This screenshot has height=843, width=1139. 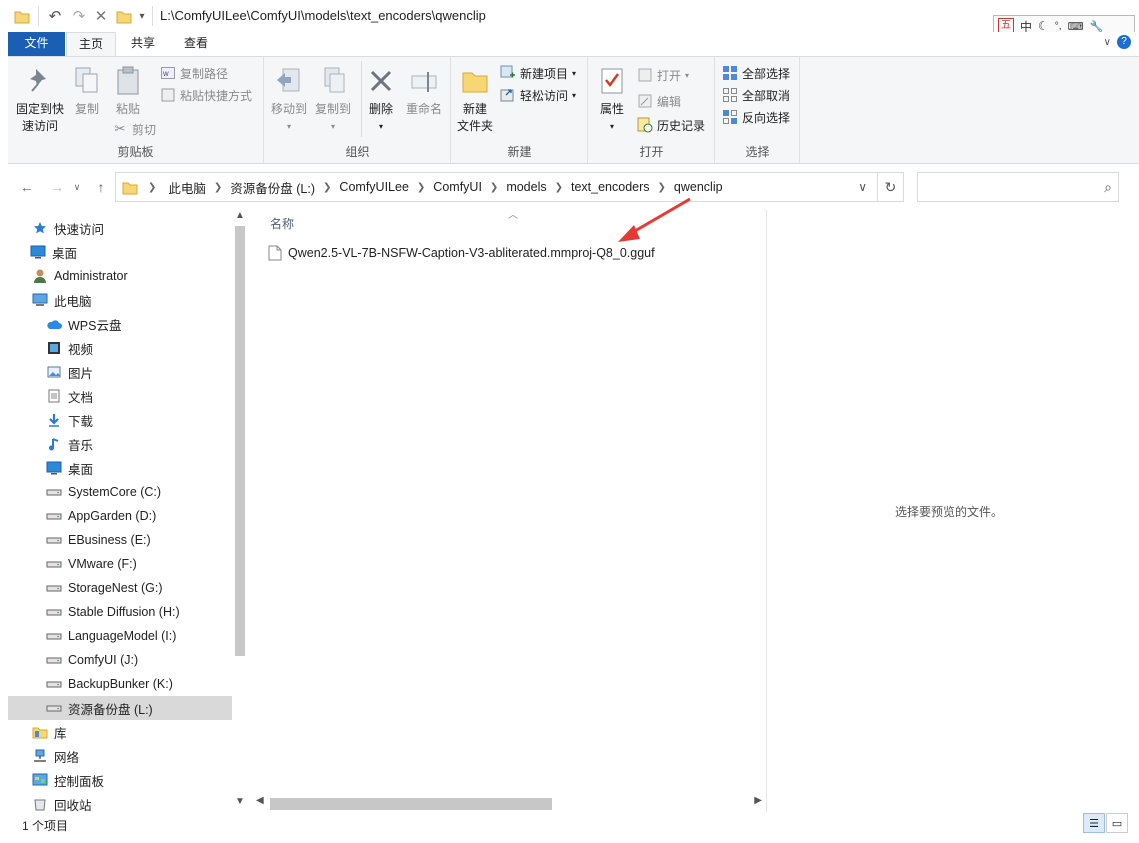 What do you see at coordinates (120, 588) in the screenshot?
I see `nav-item: StorageNest (G:)` at bounding box center [120, 588].